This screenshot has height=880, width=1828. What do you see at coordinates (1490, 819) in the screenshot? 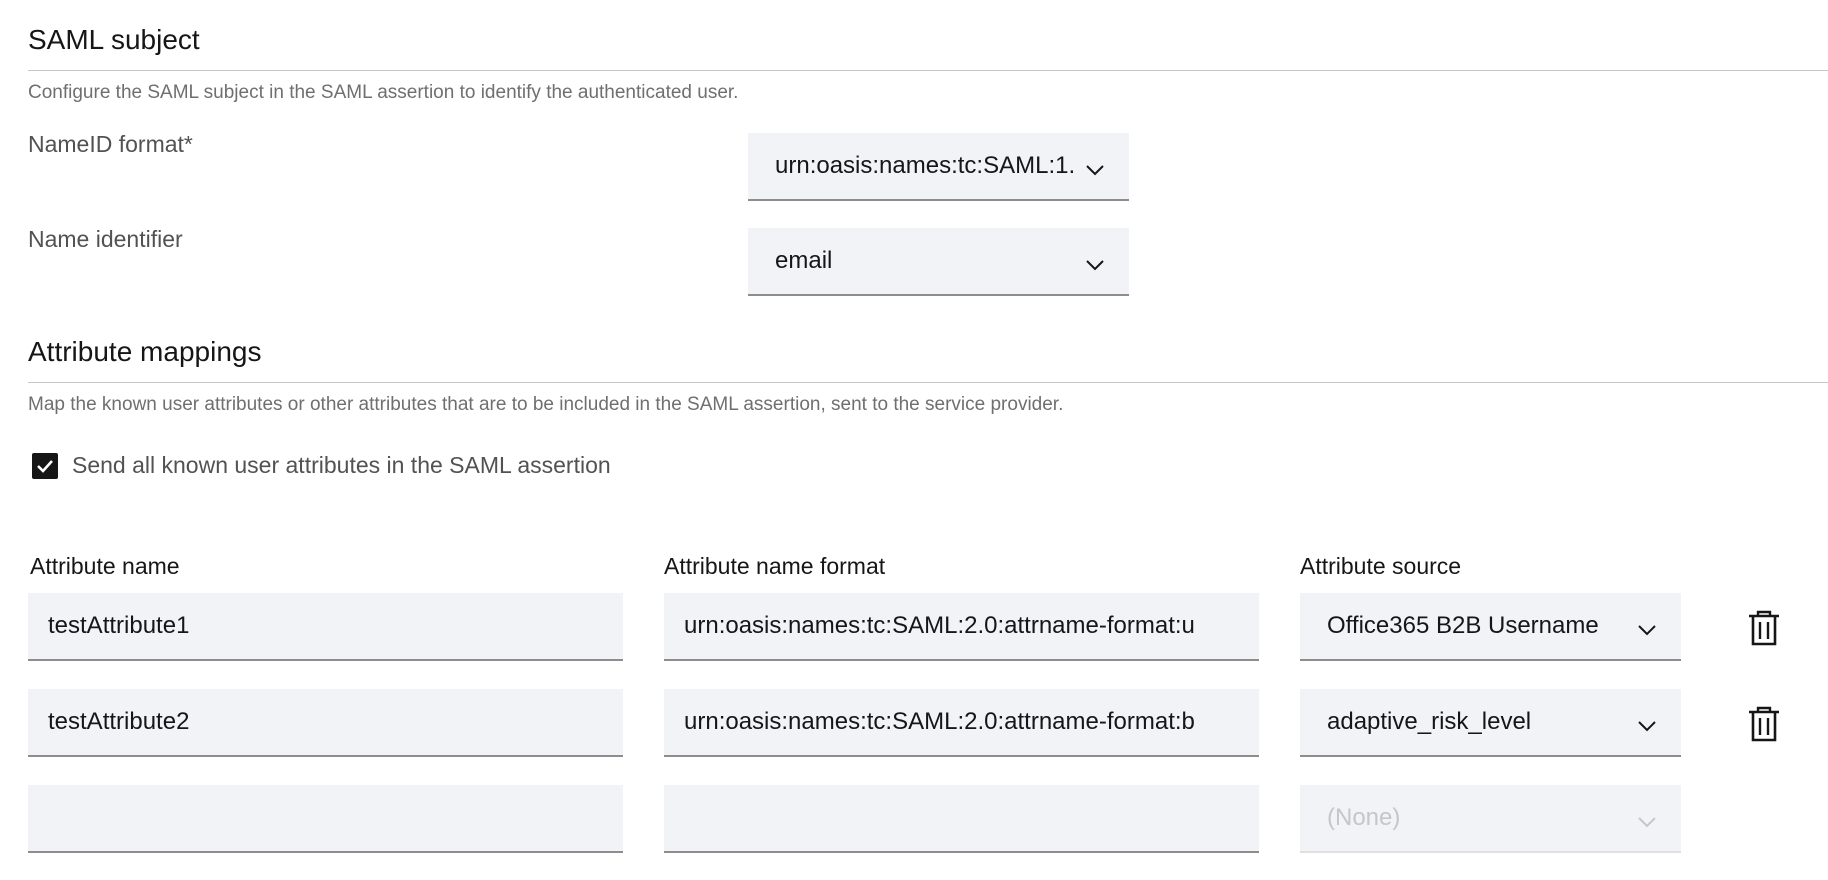
I see `attribute-source-select-3: (None)` at bounding box center [1490, 819].